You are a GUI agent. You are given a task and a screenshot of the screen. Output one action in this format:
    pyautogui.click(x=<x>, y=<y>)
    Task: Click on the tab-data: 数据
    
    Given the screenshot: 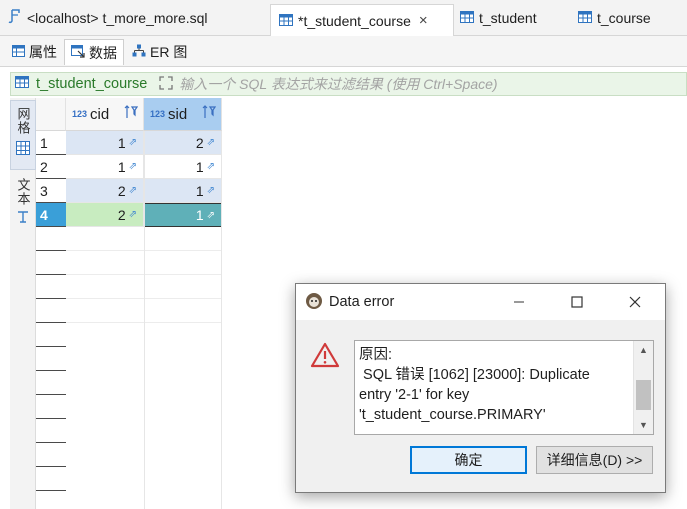 What is the action you would take?
    pyautogui.click(x=94, y=52)
    